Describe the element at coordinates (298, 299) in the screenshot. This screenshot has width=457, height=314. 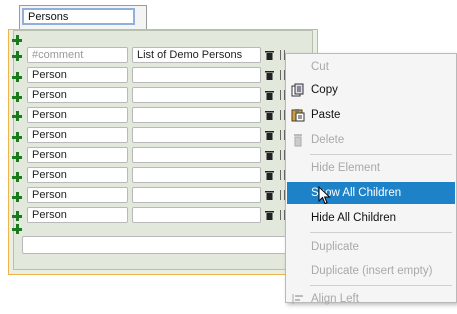
I see `align-left-icon` at that location.